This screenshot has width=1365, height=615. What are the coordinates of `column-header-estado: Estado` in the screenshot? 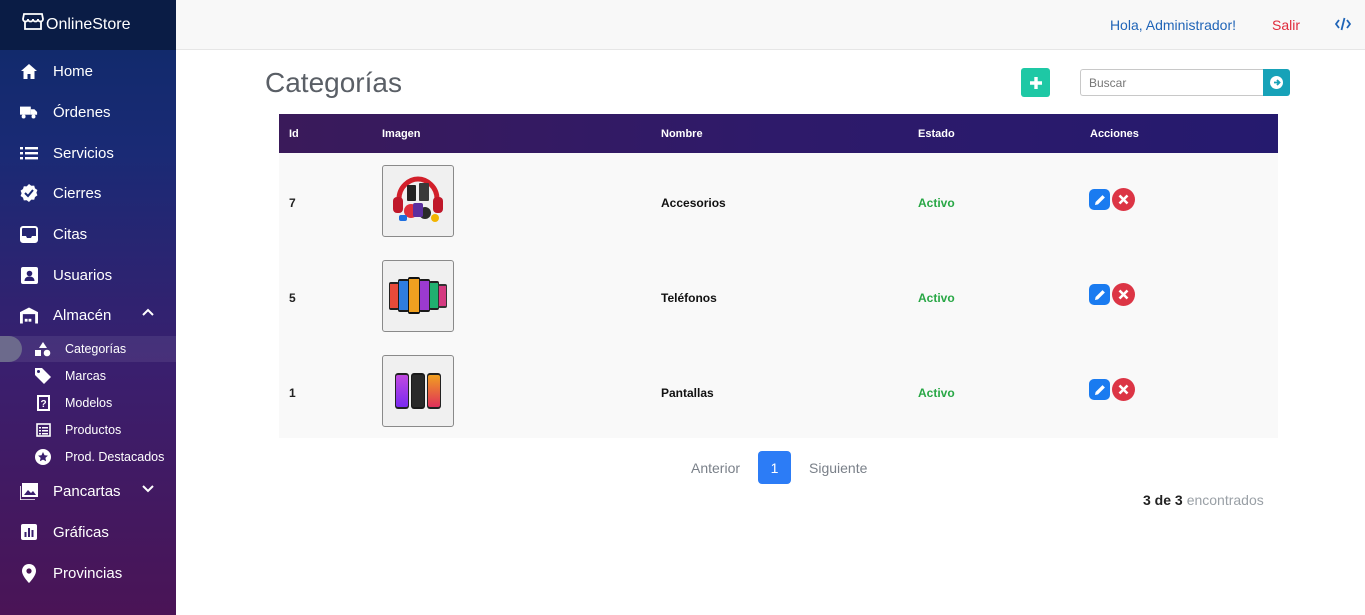 It's located at (936, 134).